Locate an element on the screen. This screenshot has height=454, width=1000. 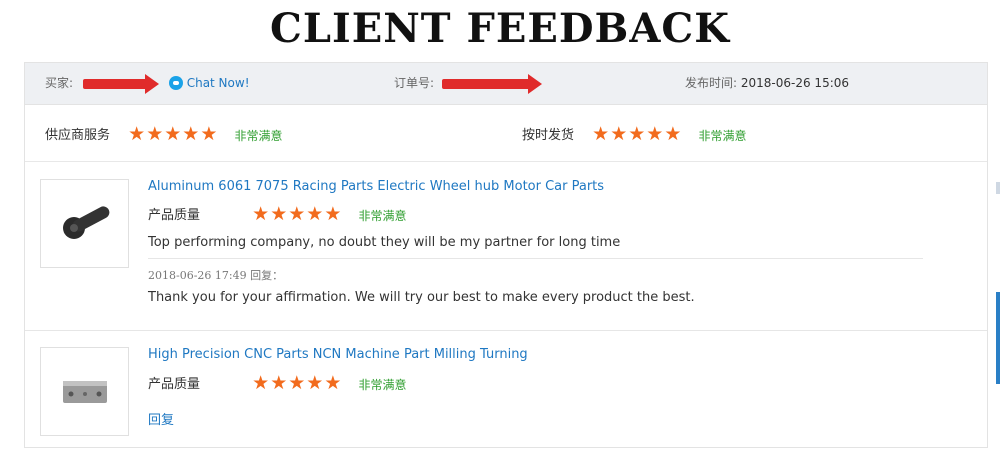
side-indicator is located at coordinates (998, 188).